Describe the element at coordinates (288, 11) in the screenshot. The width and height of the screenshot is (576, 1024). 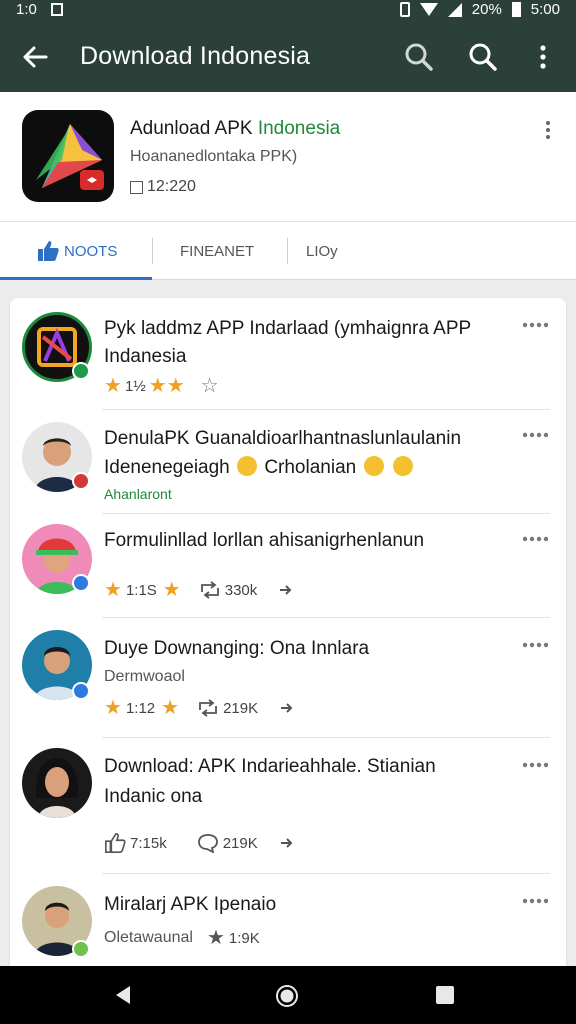
I see `status-bar: 1:0 20% 5:00` at that location.